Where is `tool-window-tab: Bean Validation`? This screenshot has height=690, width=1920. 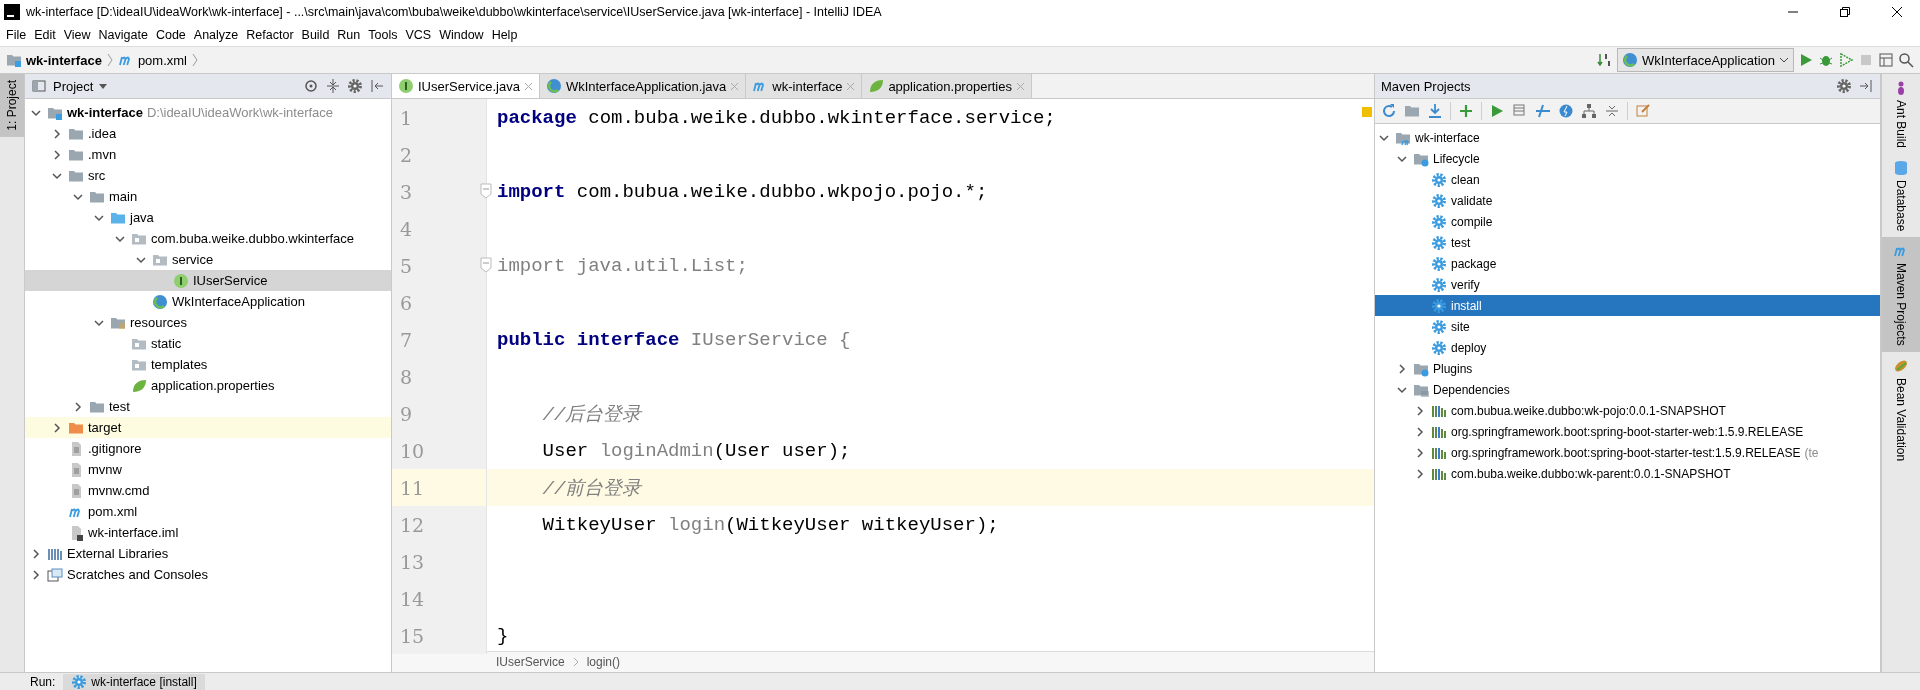 tool-window-tab: Bean Validation is located at coordinates (1901, 410).